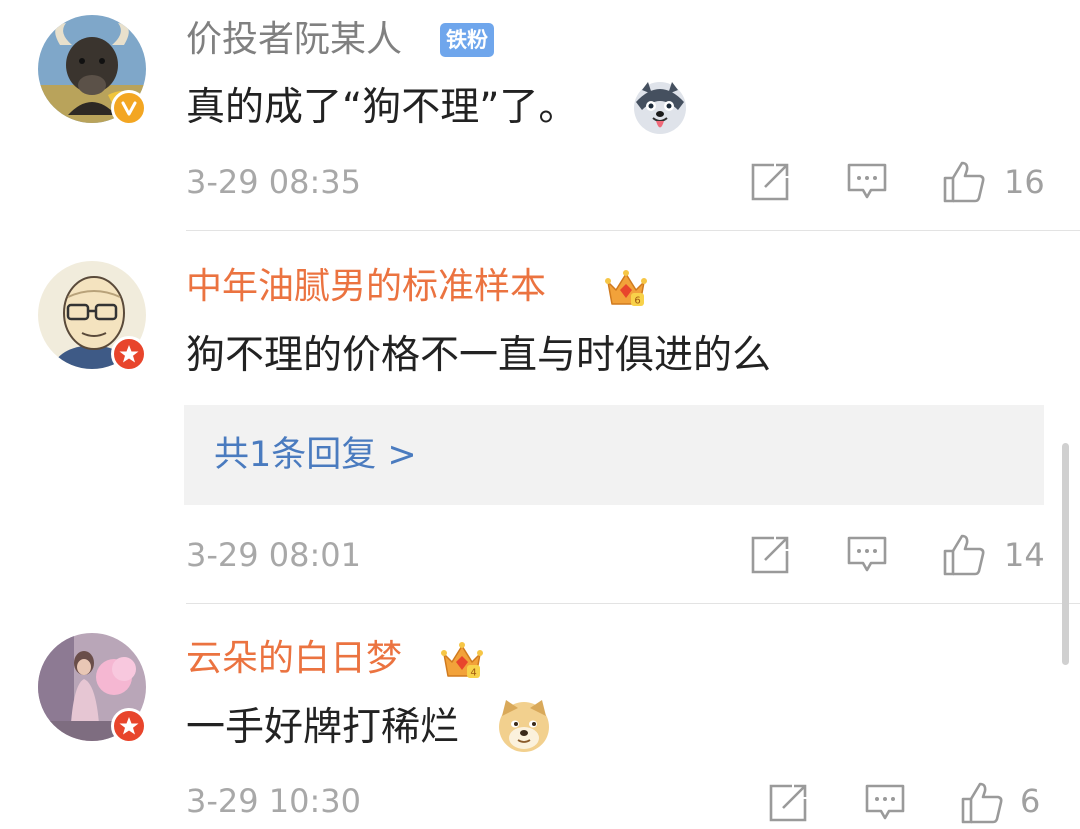 This screenshot has width=1080, height=829. I want to click on scrollbar-thumb, so click(1065, 554).